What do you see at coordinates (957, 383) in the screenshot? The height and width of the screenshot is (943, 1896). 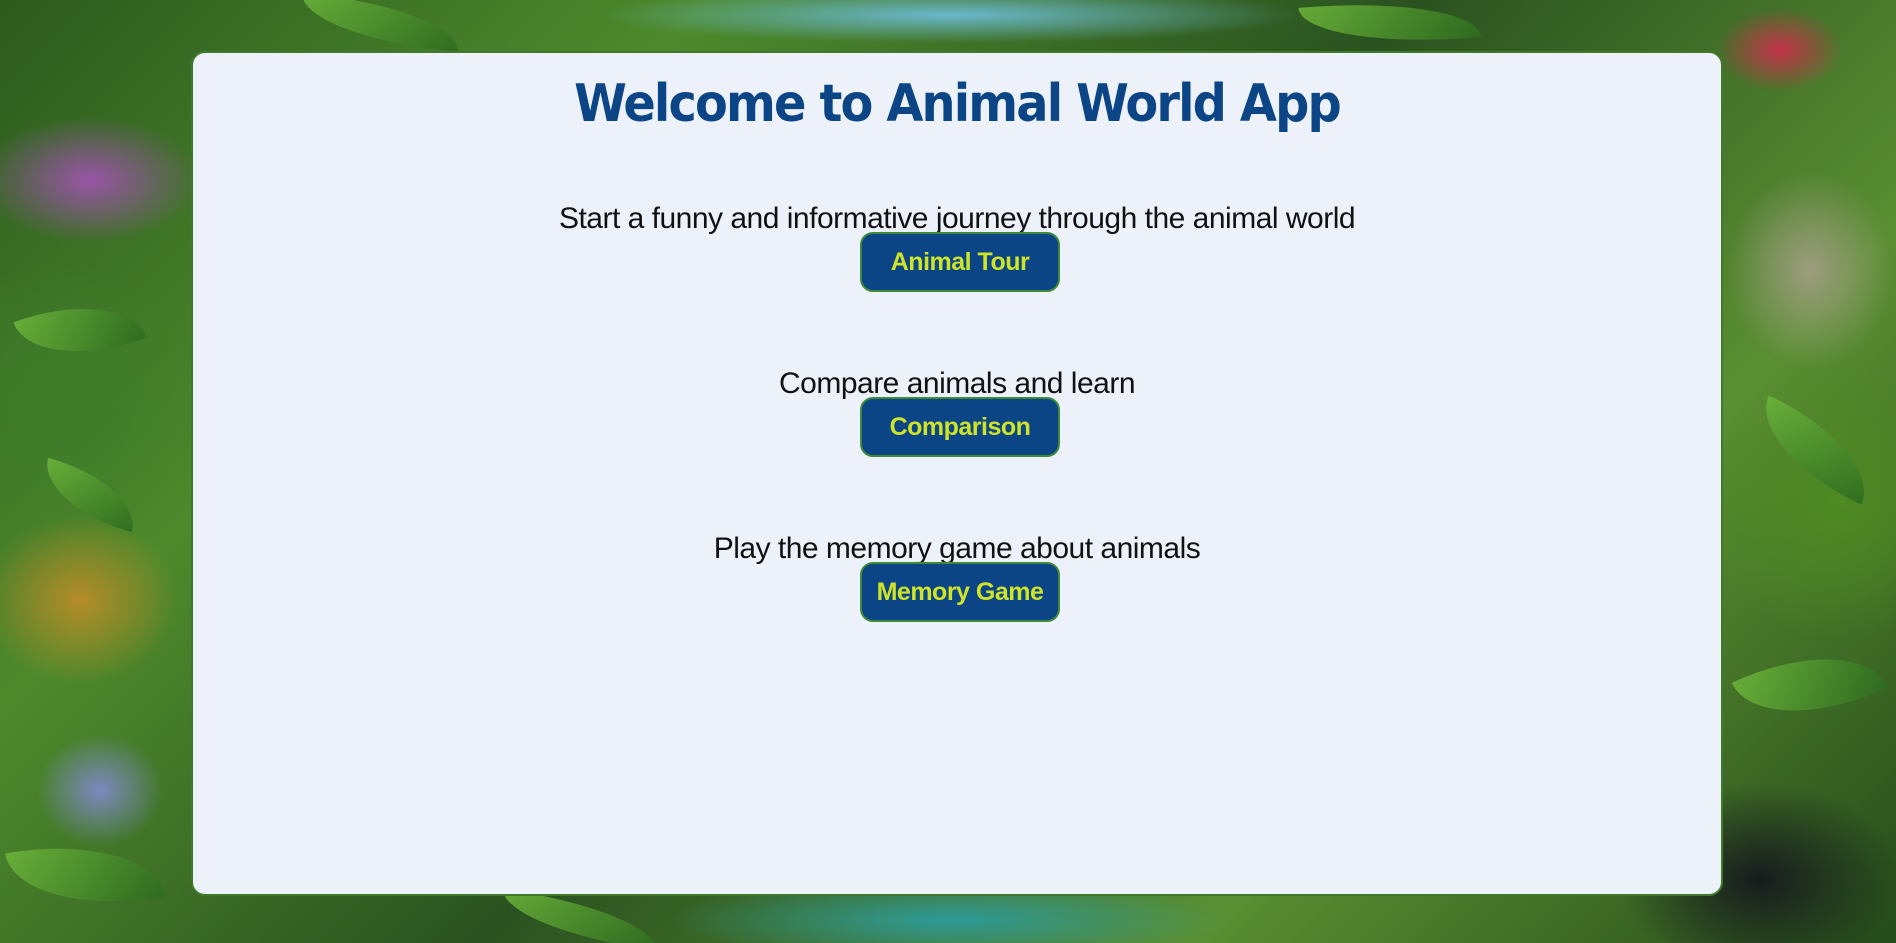 I see `comparison-description: Compare animals and learn` at bounding box center [957, 383].